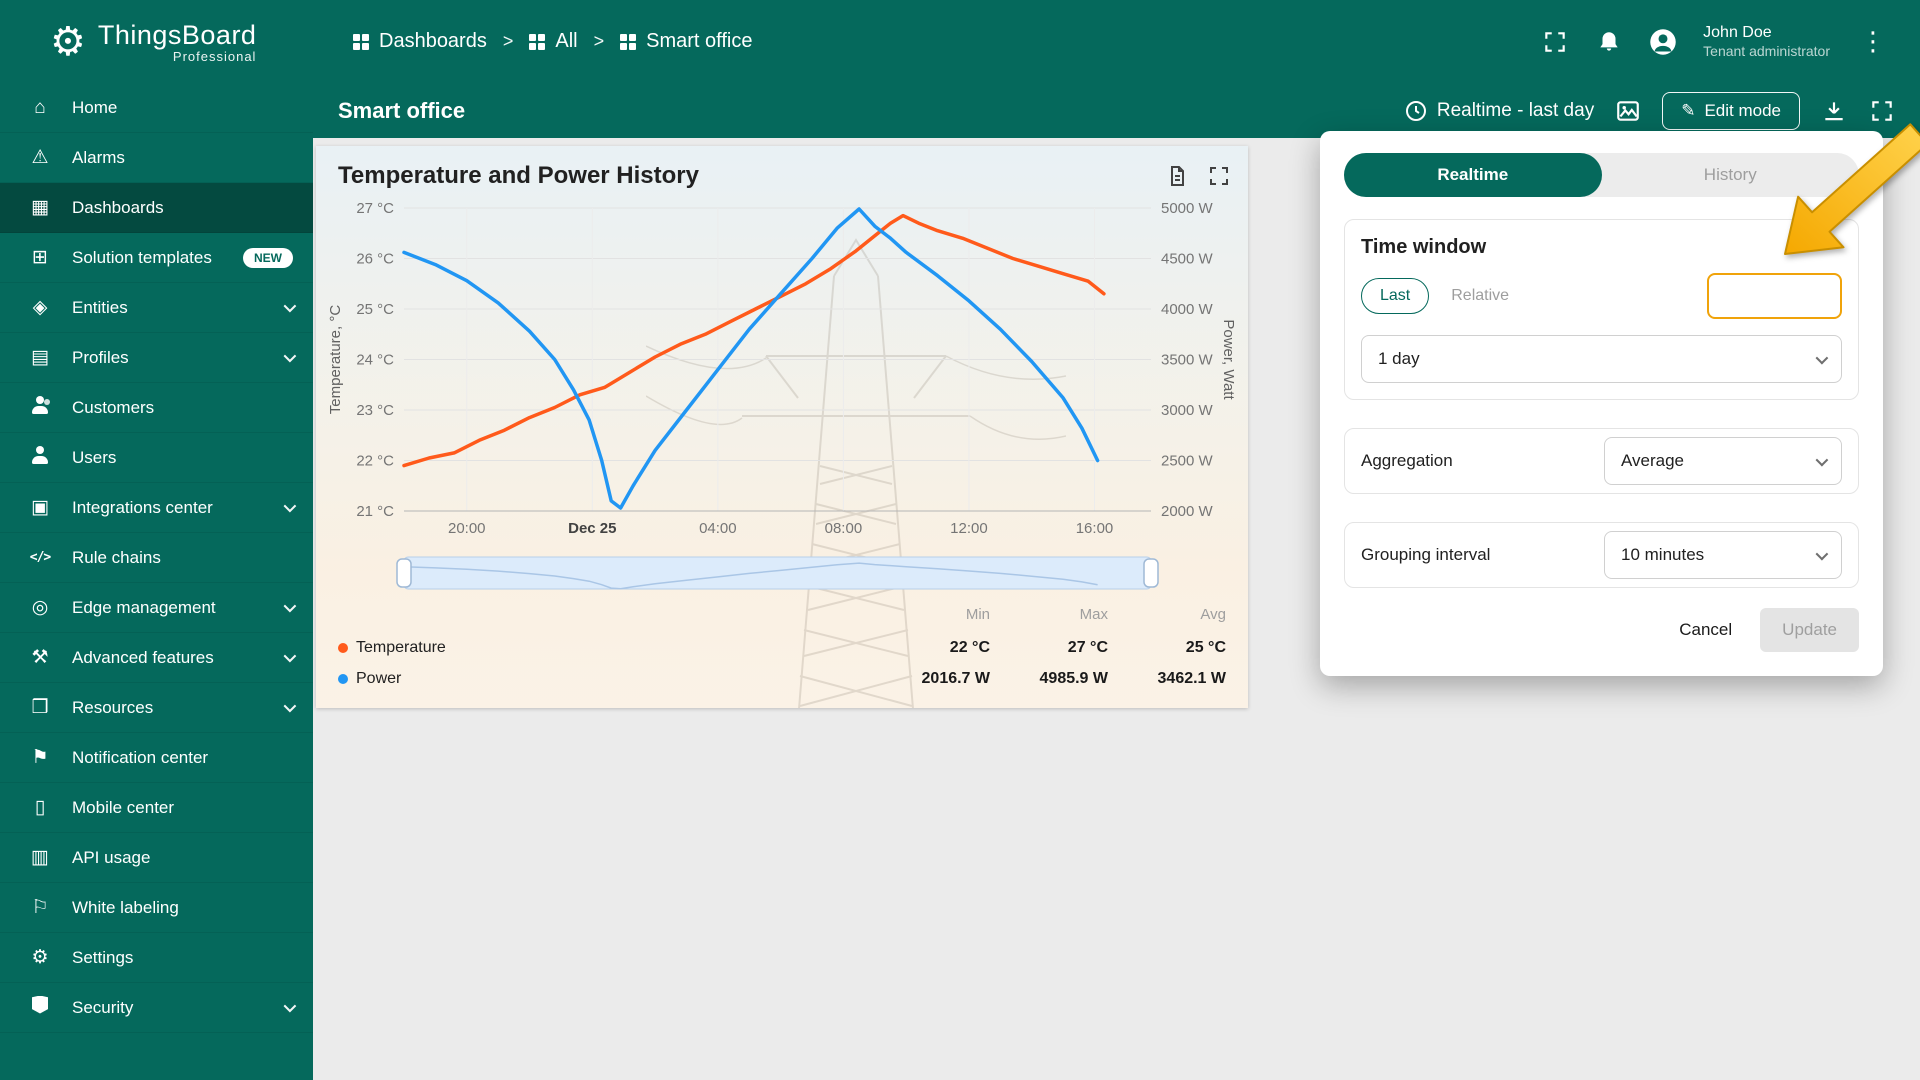 Image resolution: width=1920 pixels, height=1080 pixels. What do you see at coordinates (156, 658) in the screenshot?
I see `sidebar-item-advanced-features: ⚒ Advanced features` at bounding box center [156, 658].